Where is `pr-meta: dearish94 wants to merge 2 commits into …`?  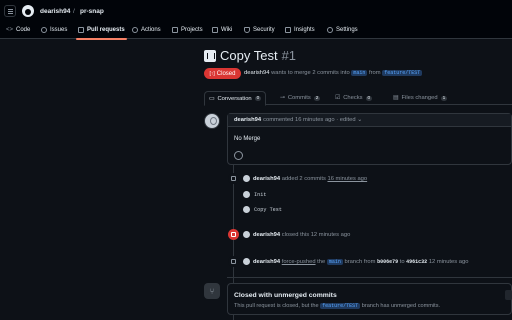
pr-meta: dearish94 wants to merge 2 commits into … is located at coordinates (333, 73).